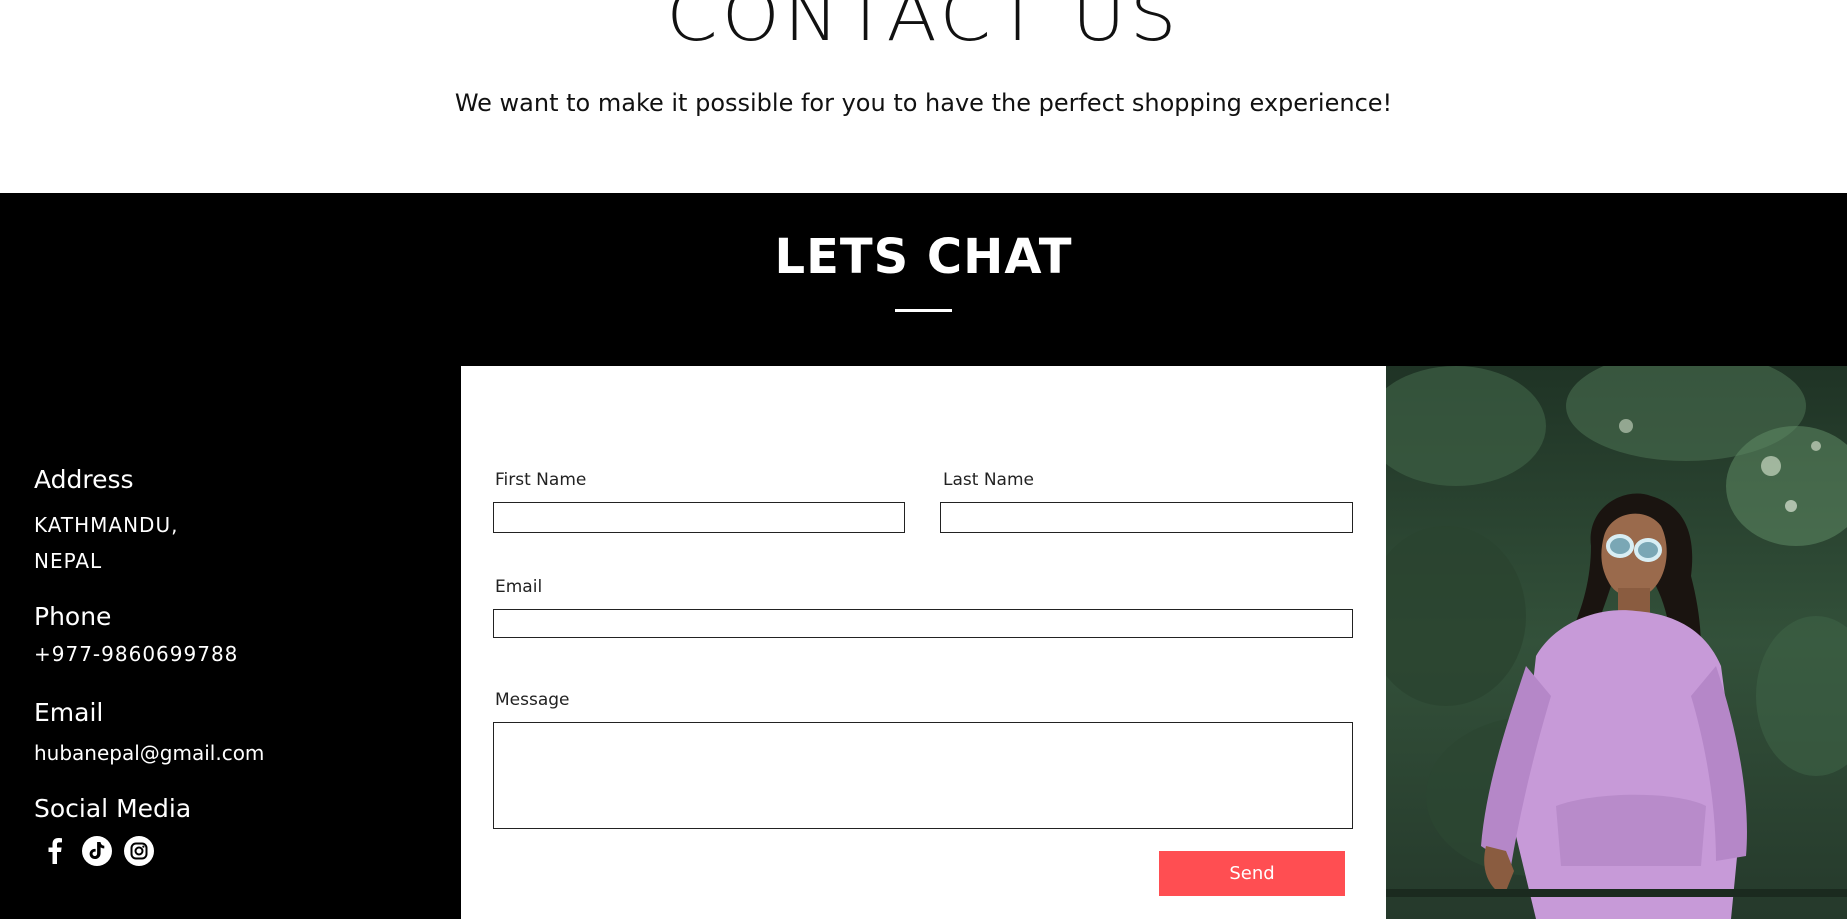 Image resolution: width=1847 pixels, height=919 pixels. Describe the element at coordinates (541, 480) in the screenshot. I see `first-name-label: First Name` at that location.